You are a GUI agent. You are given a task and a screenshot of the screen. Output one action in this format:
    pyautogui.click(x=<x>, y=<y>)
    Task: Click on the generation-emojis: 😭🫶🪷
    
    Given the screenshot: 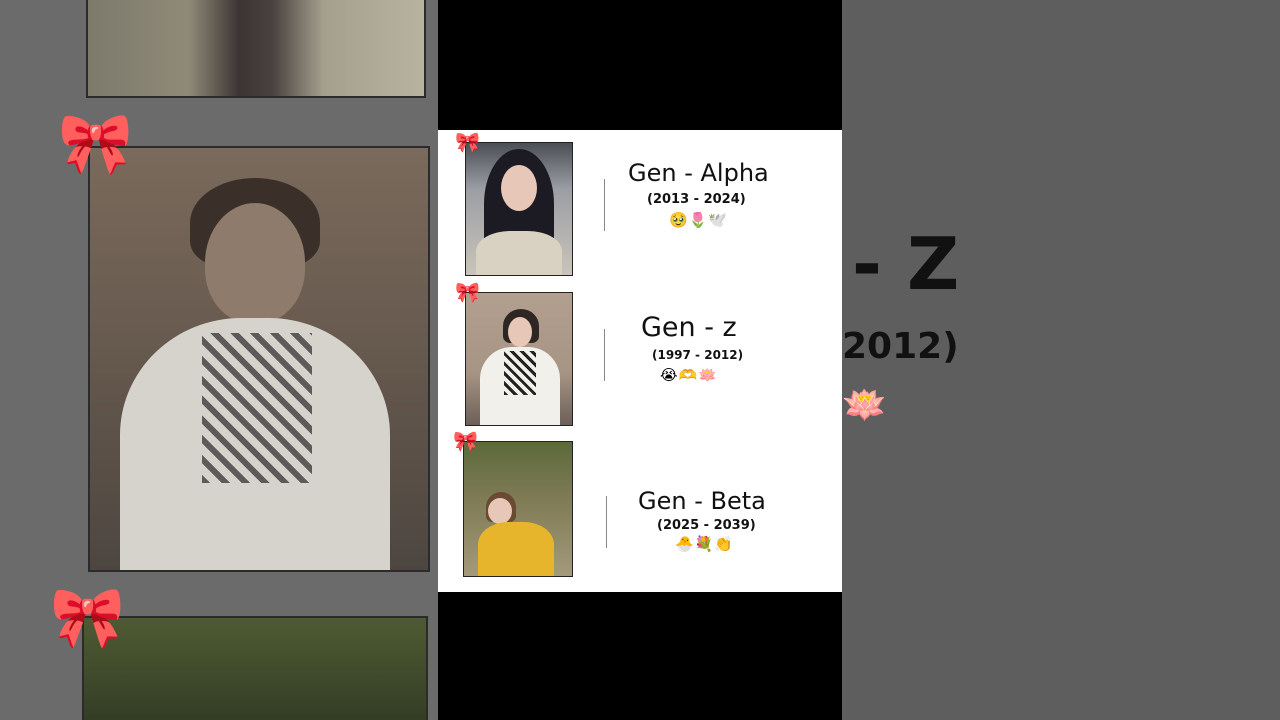 What is the action you would take?
    pyautogui.click(x=689, y=375)
    